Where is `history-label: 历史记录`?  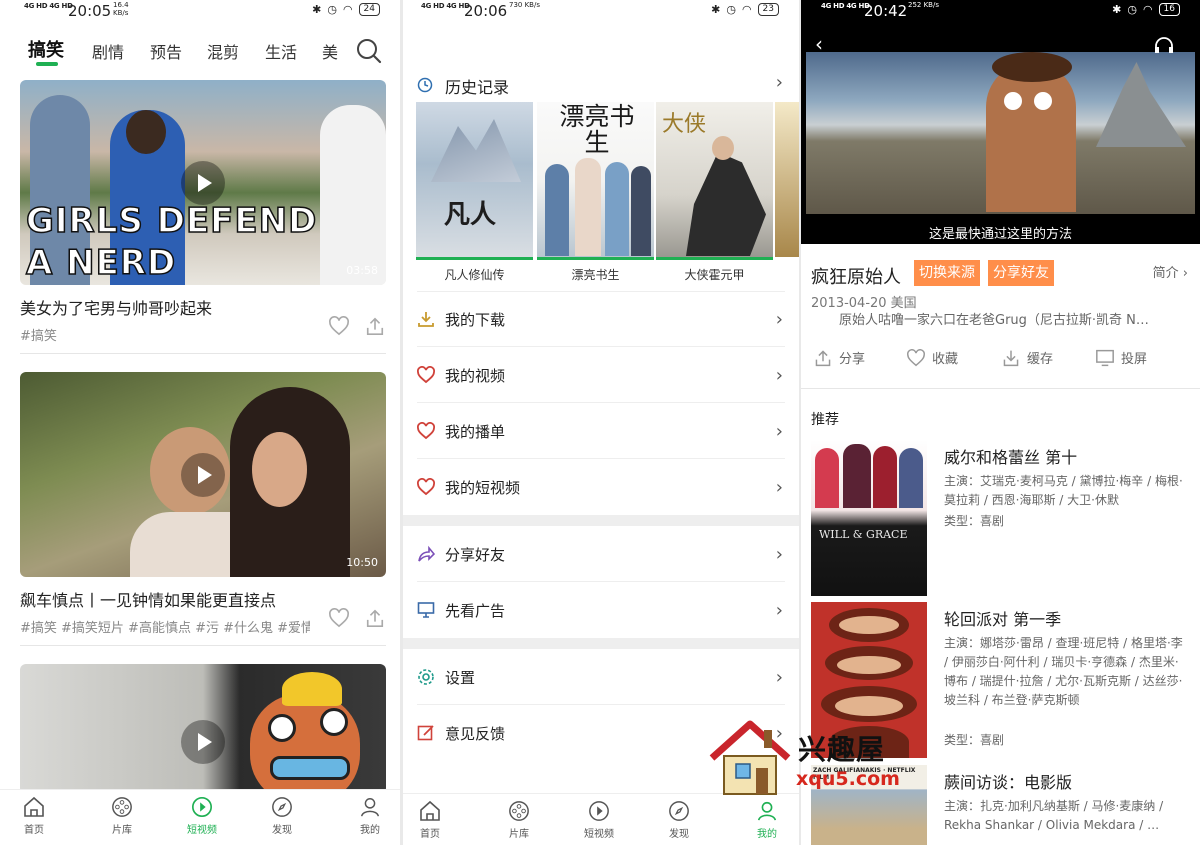 history-label: 历史记录 is located at coordinates (477, 87).